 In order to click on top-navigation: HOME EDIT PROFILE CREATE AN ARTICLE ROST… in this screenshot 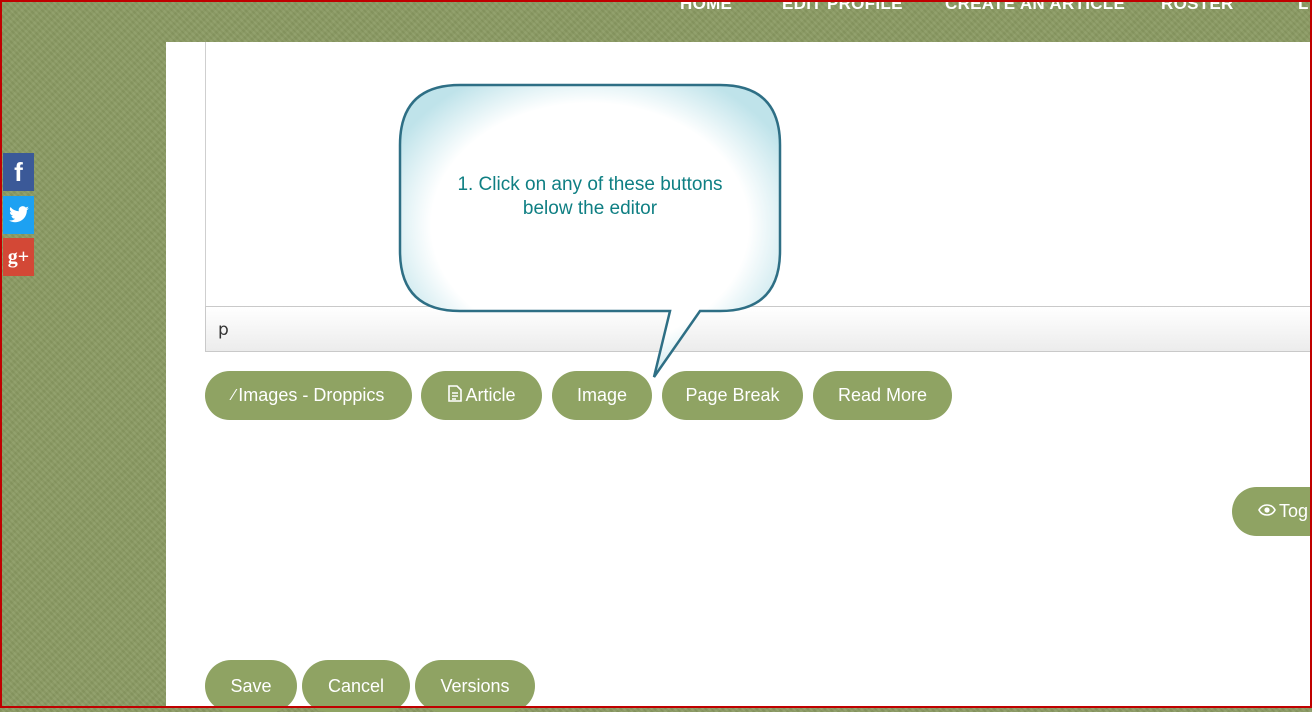, I will do `click(656, 21)`.